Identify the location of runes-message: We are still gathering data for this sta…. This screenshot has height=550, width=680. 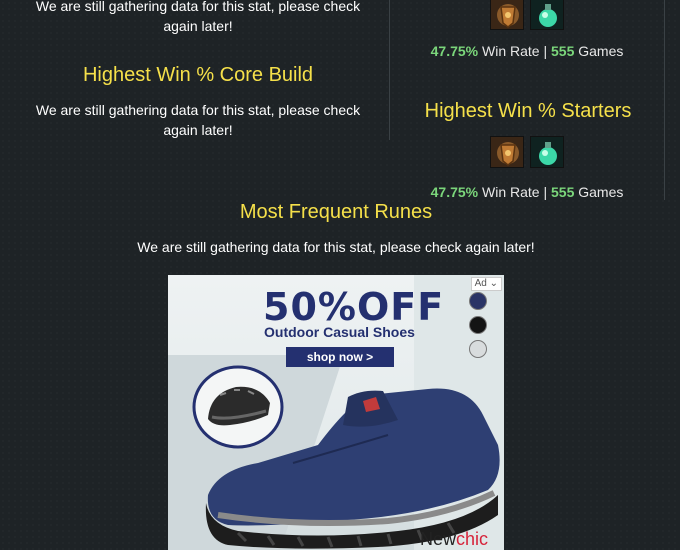
(336, 247).